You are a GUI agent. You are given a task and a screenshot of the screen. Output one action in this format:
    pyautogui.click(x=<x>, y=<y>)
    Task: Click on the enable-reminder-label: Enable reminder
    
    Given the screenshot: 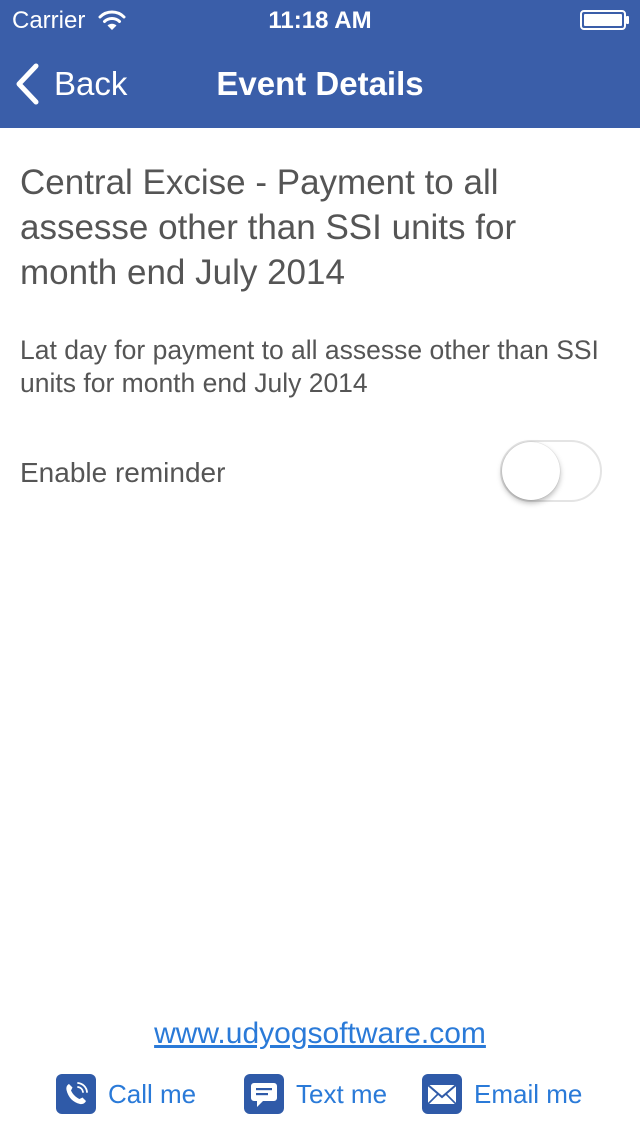 What is the action you would take?
    pyautogui.click(x=123, y=472)
    